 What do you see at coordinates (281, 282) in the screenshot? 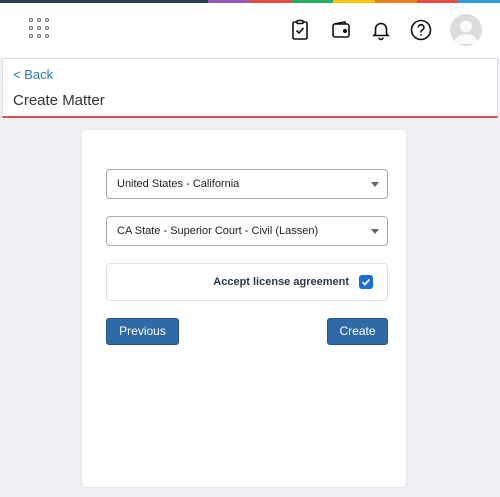
I see `license-agreement-label: Accept license agreement` at bounding box center [281, 282].